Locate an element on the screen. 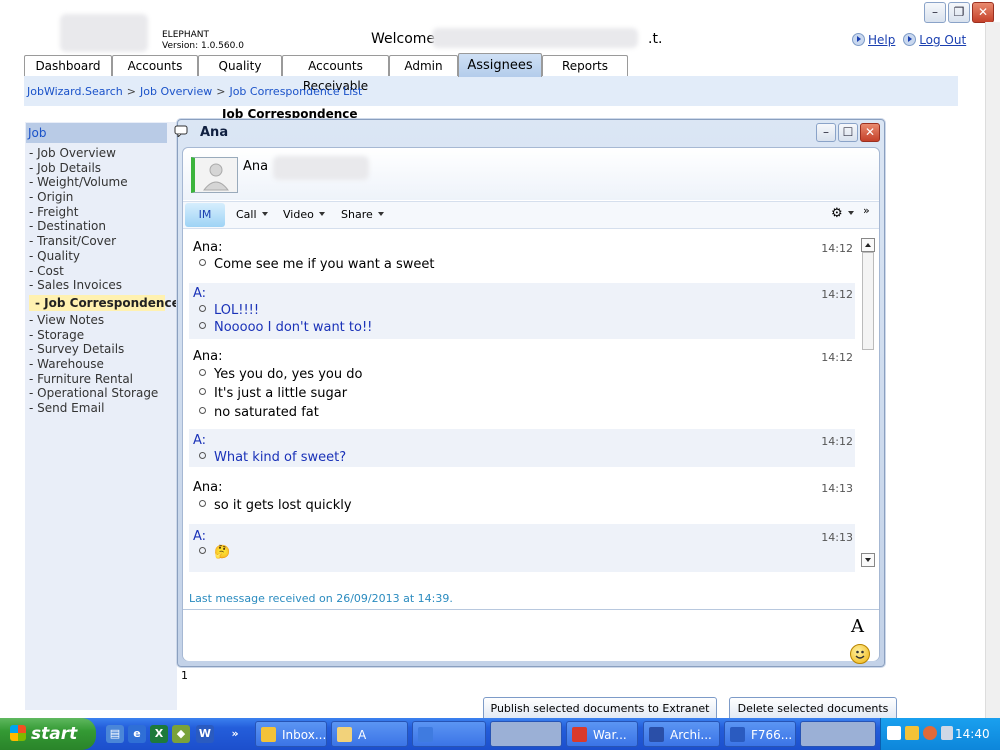  help-tray-icon is located at coordinates (894, 733).